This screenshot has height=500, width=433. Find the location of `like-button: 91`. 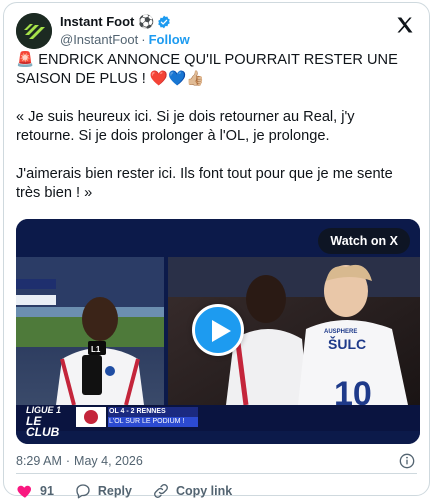

like-button: 91 is located at coordinates (35, 491).